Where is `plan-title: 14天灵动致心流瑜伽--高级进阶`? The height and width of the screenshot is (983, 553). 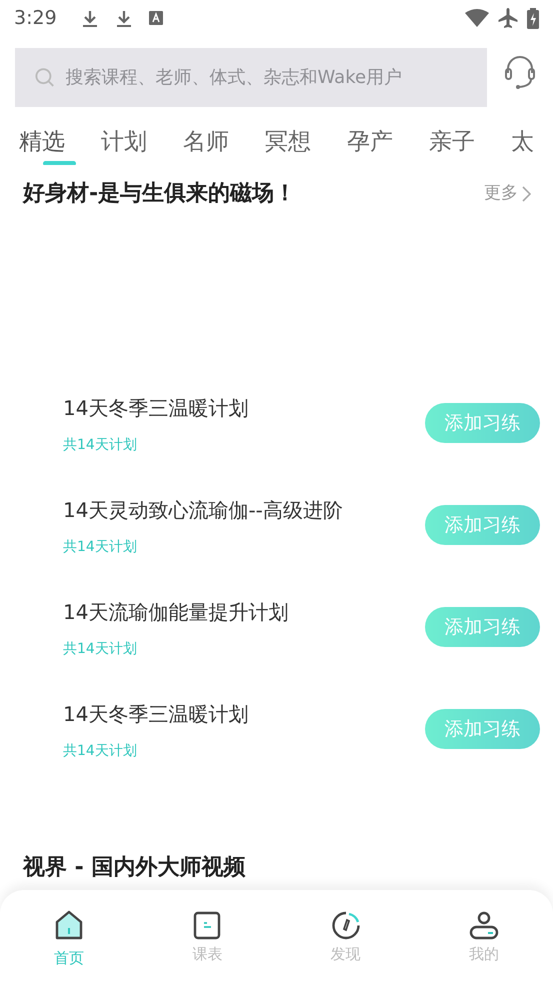 plan-title: 14天灵动致心流瑜伽--高级进阶 is located at coordinates (203, 510).